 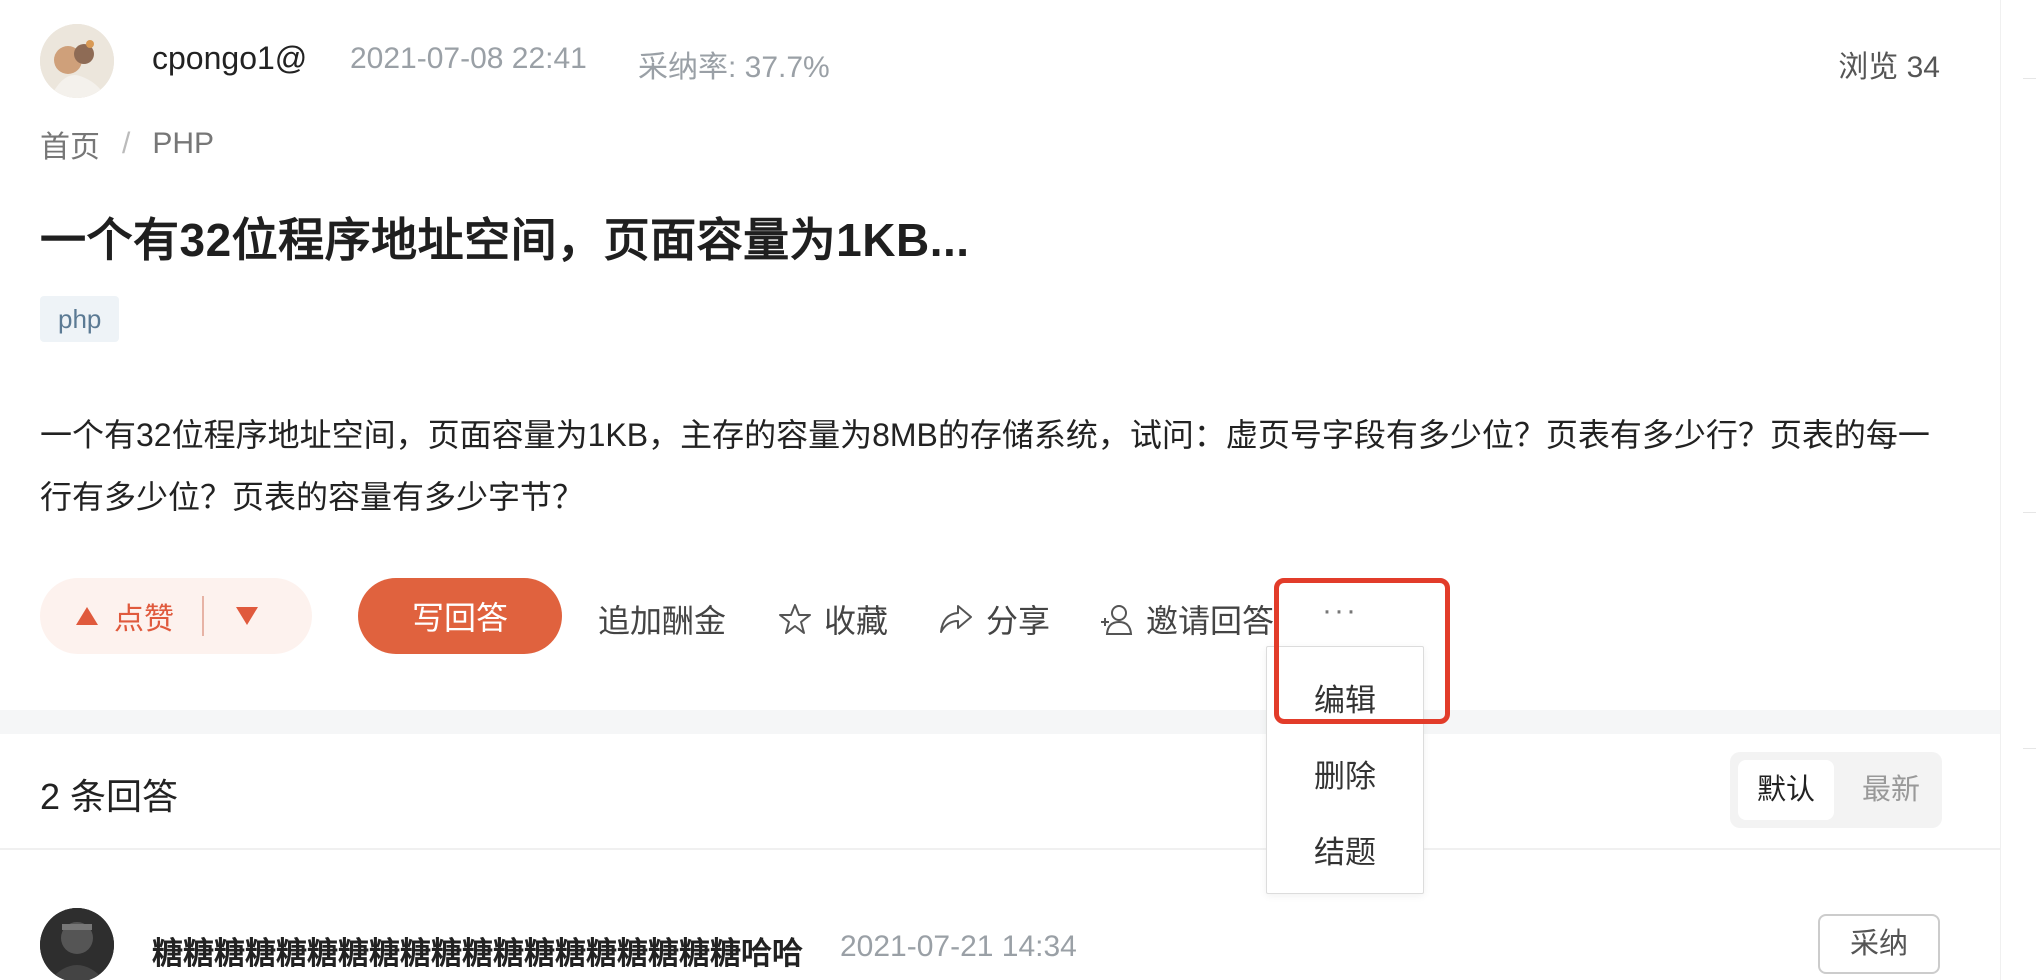 What do you see at coordinates (87, 616) in the screenshot?
I see `triangle-up-icon` at bounding box center [87, 616].